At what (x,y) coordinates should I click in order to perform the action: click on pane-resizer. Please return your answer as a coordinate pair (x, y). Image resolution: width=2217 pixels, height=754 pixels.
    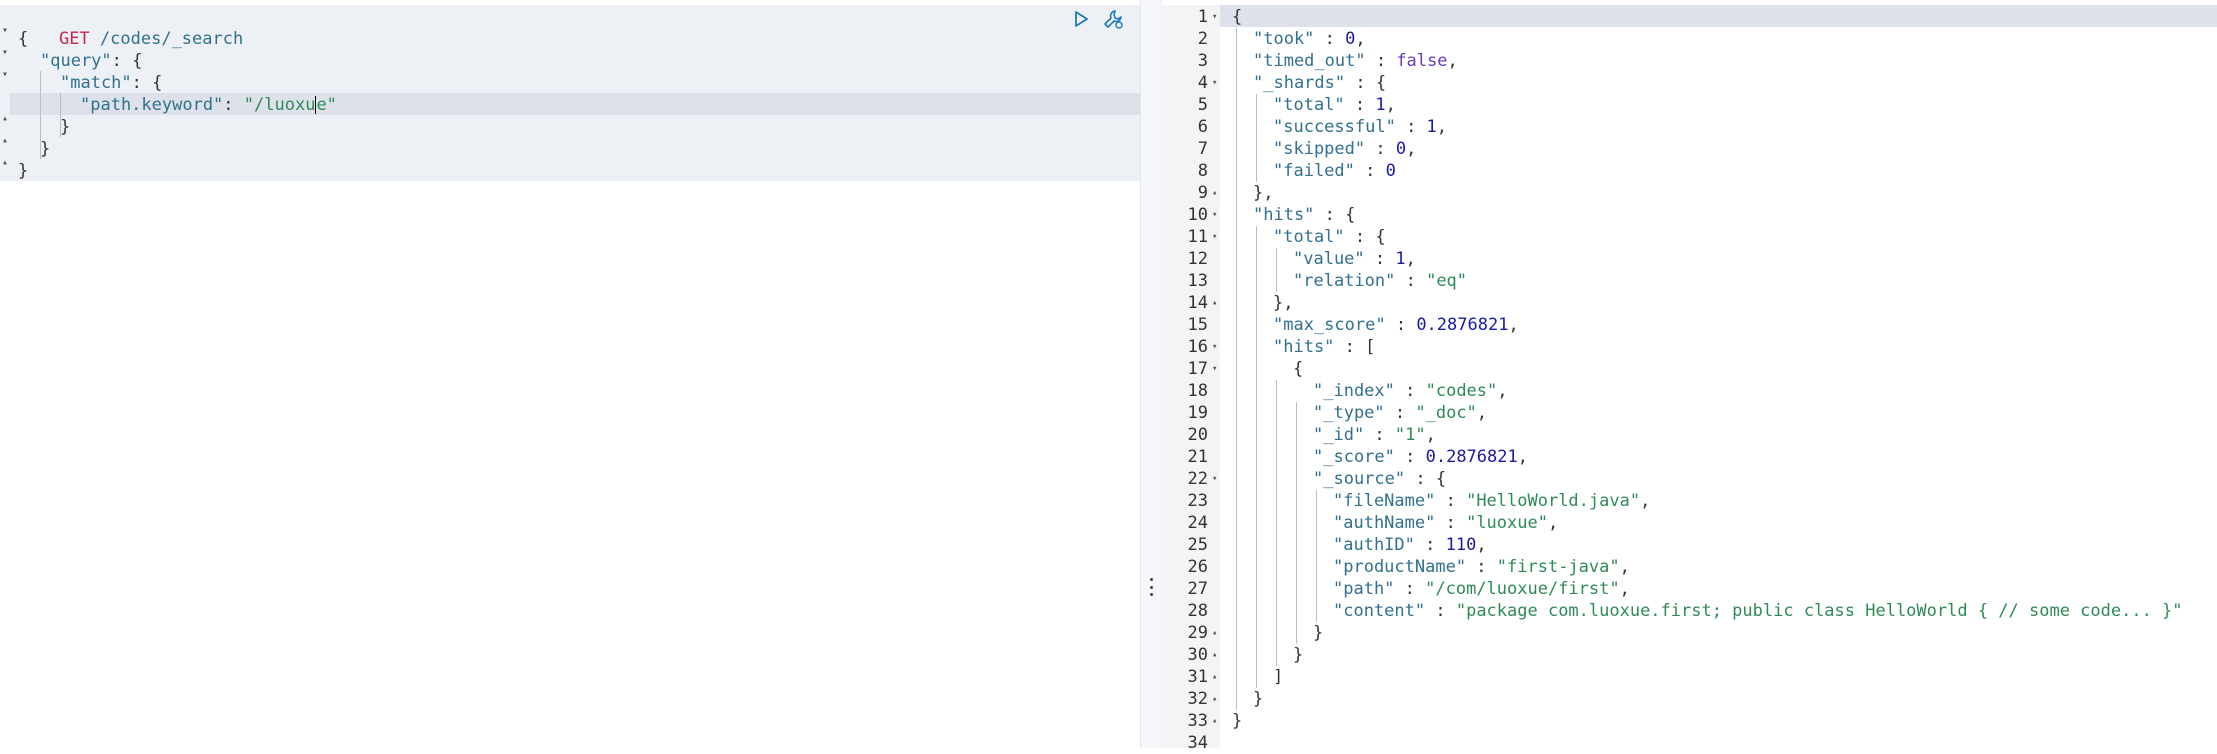
    Looking at the image, I should click on (1151, 374).